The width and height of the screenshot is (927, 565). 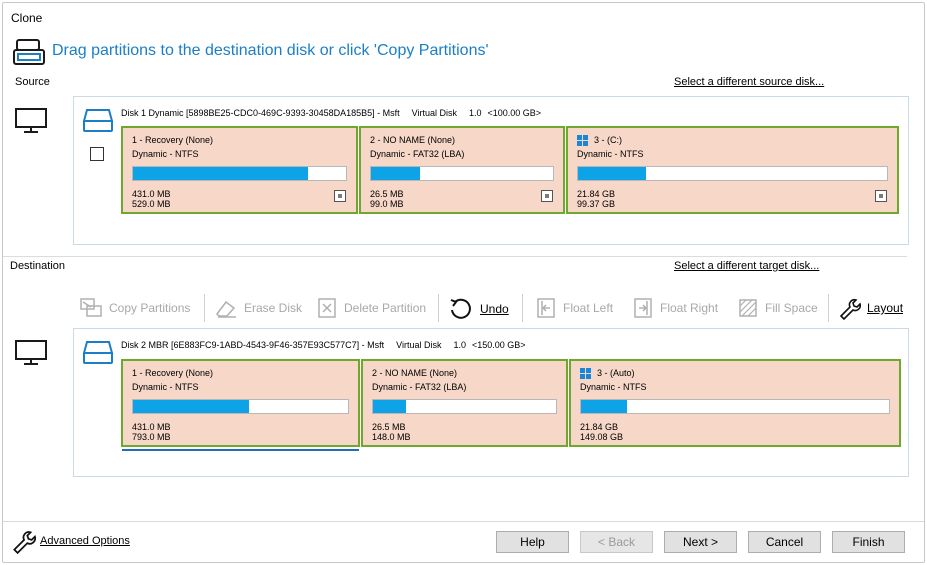 I want to click on partition-used-size: 26.5 MB, so click(x=389, y=427).